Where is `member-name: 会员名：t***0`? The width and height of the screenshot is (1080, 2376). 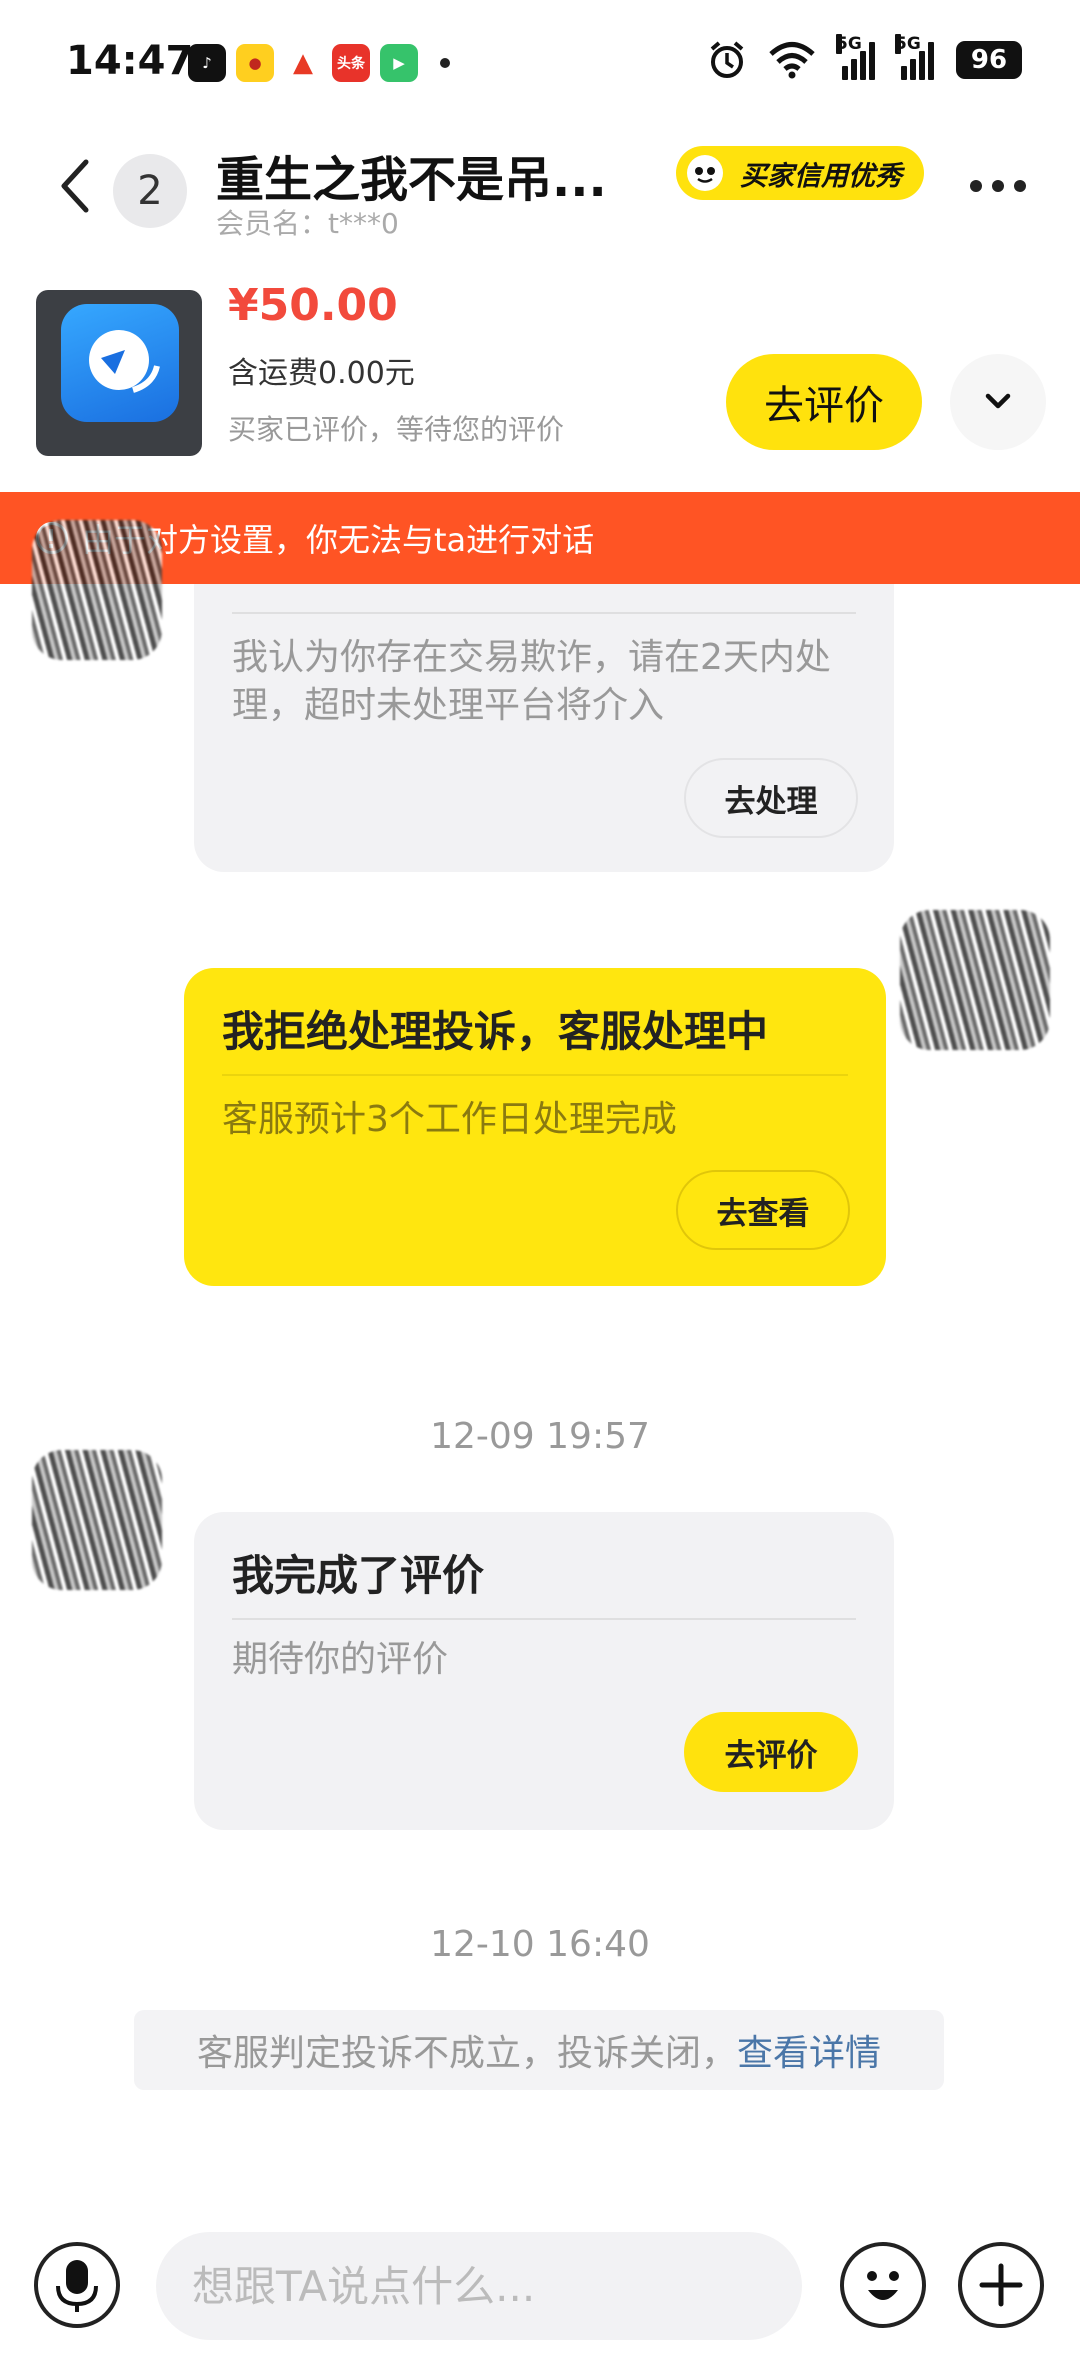 member-name: 会员名：t***0 is located at coordinates (307, 223).